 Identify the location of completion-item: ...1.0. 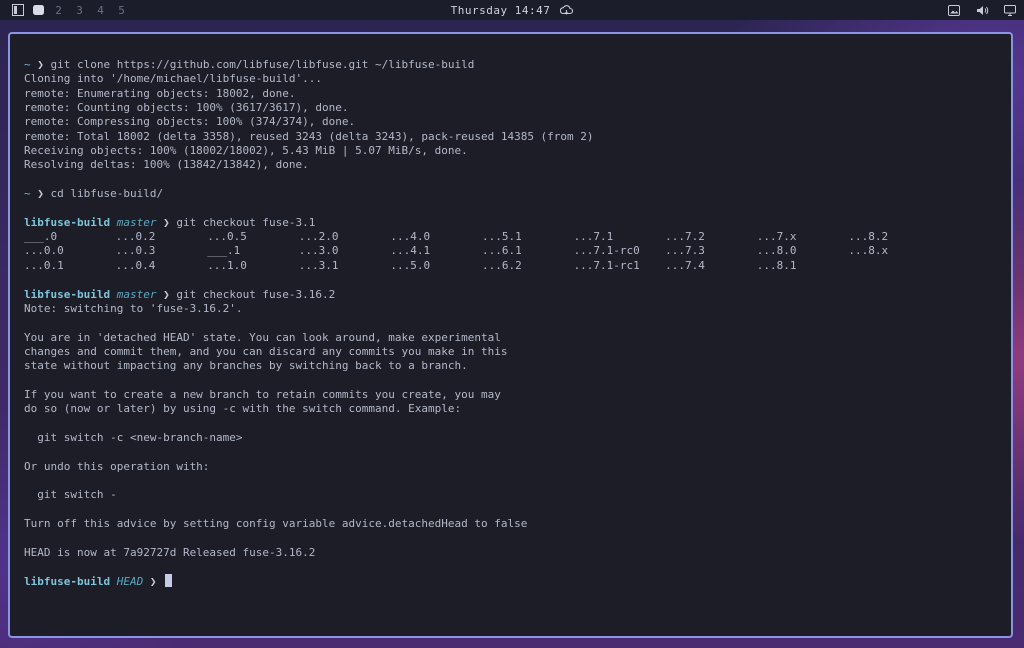
(227, 265).